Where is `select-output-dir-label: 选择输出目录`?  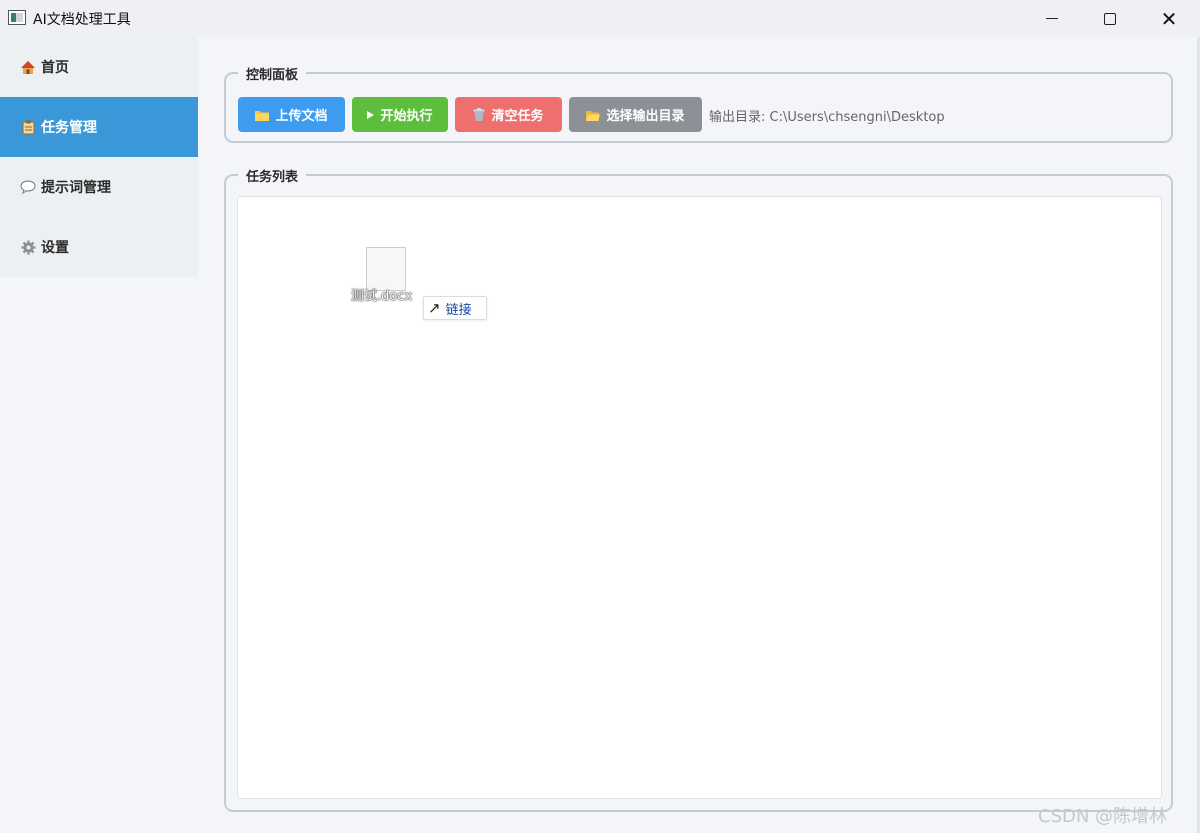 select-output-dir-label: 选择输出目录 is located at coordinates (645, 116).